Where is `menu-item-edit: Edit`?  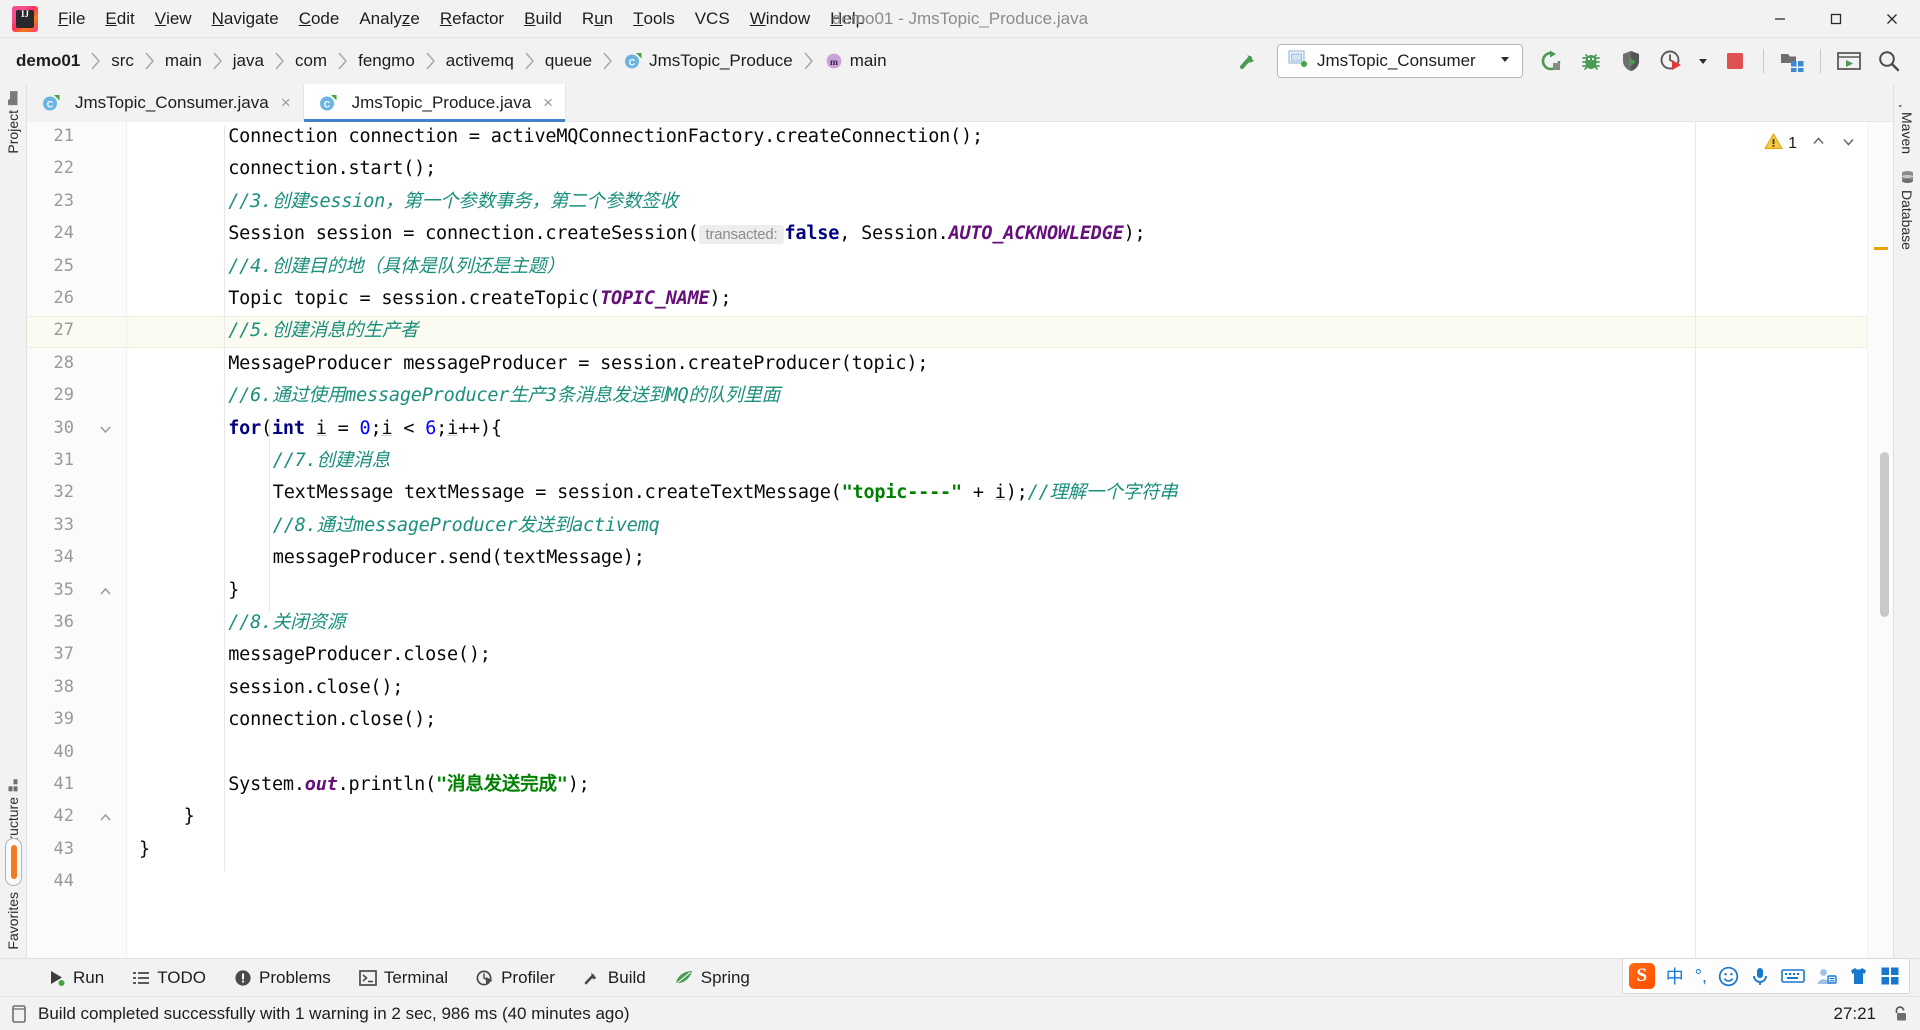
menu-item-edit: Edit is located at coordinates (119, 18).